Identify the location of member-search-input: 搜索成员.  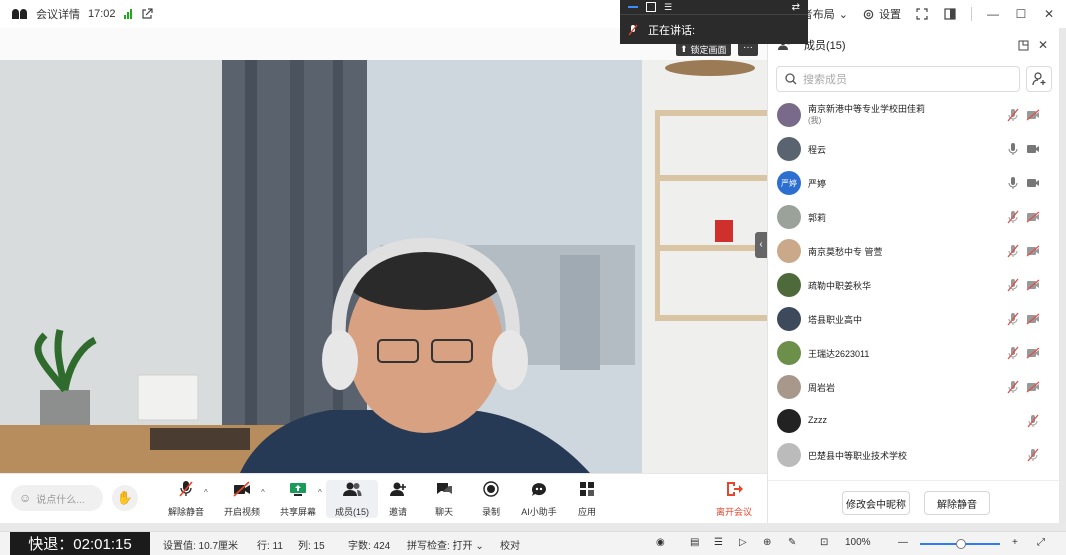
(898, 79).